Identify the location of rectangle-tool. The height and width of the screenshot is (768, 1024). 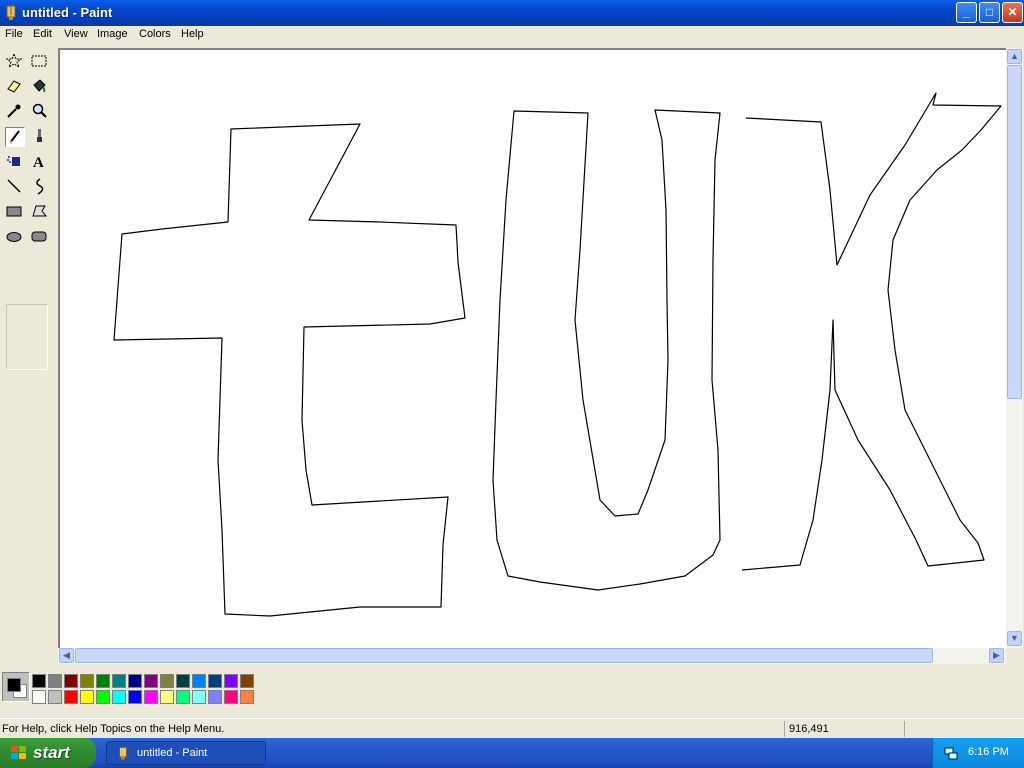
(15, 212).